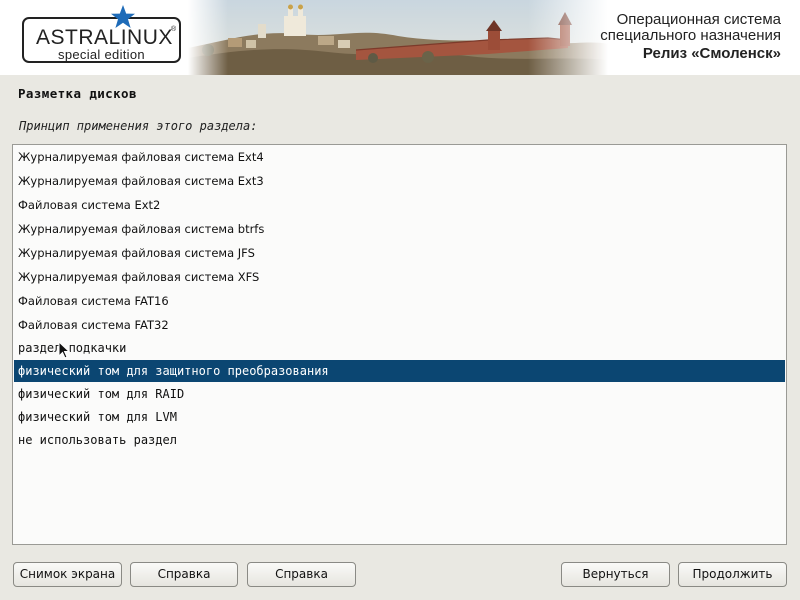  I want to click on logo-subtitle: special edition, so click(101, 54).